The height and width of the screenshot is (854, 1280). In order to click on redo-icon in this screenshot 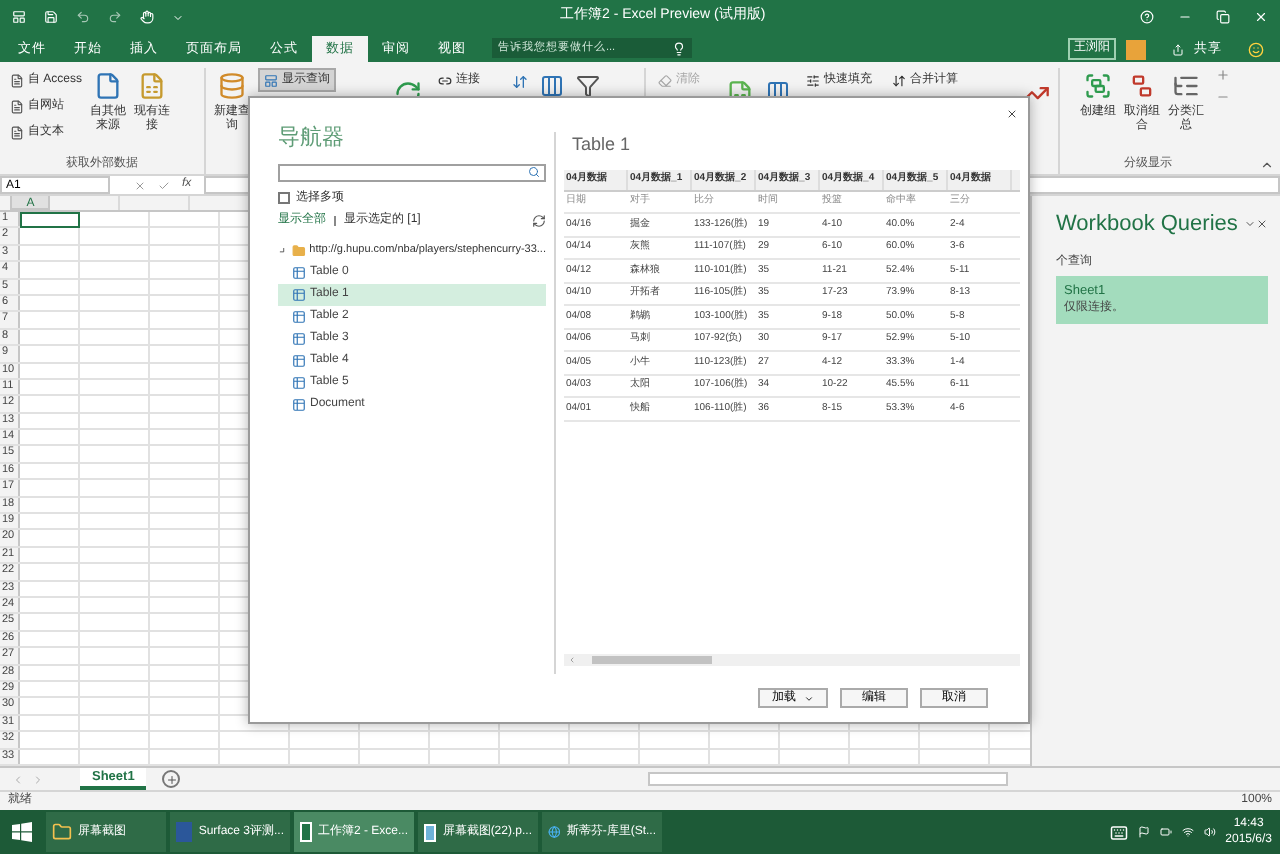, I will do `click(115, 17)`.